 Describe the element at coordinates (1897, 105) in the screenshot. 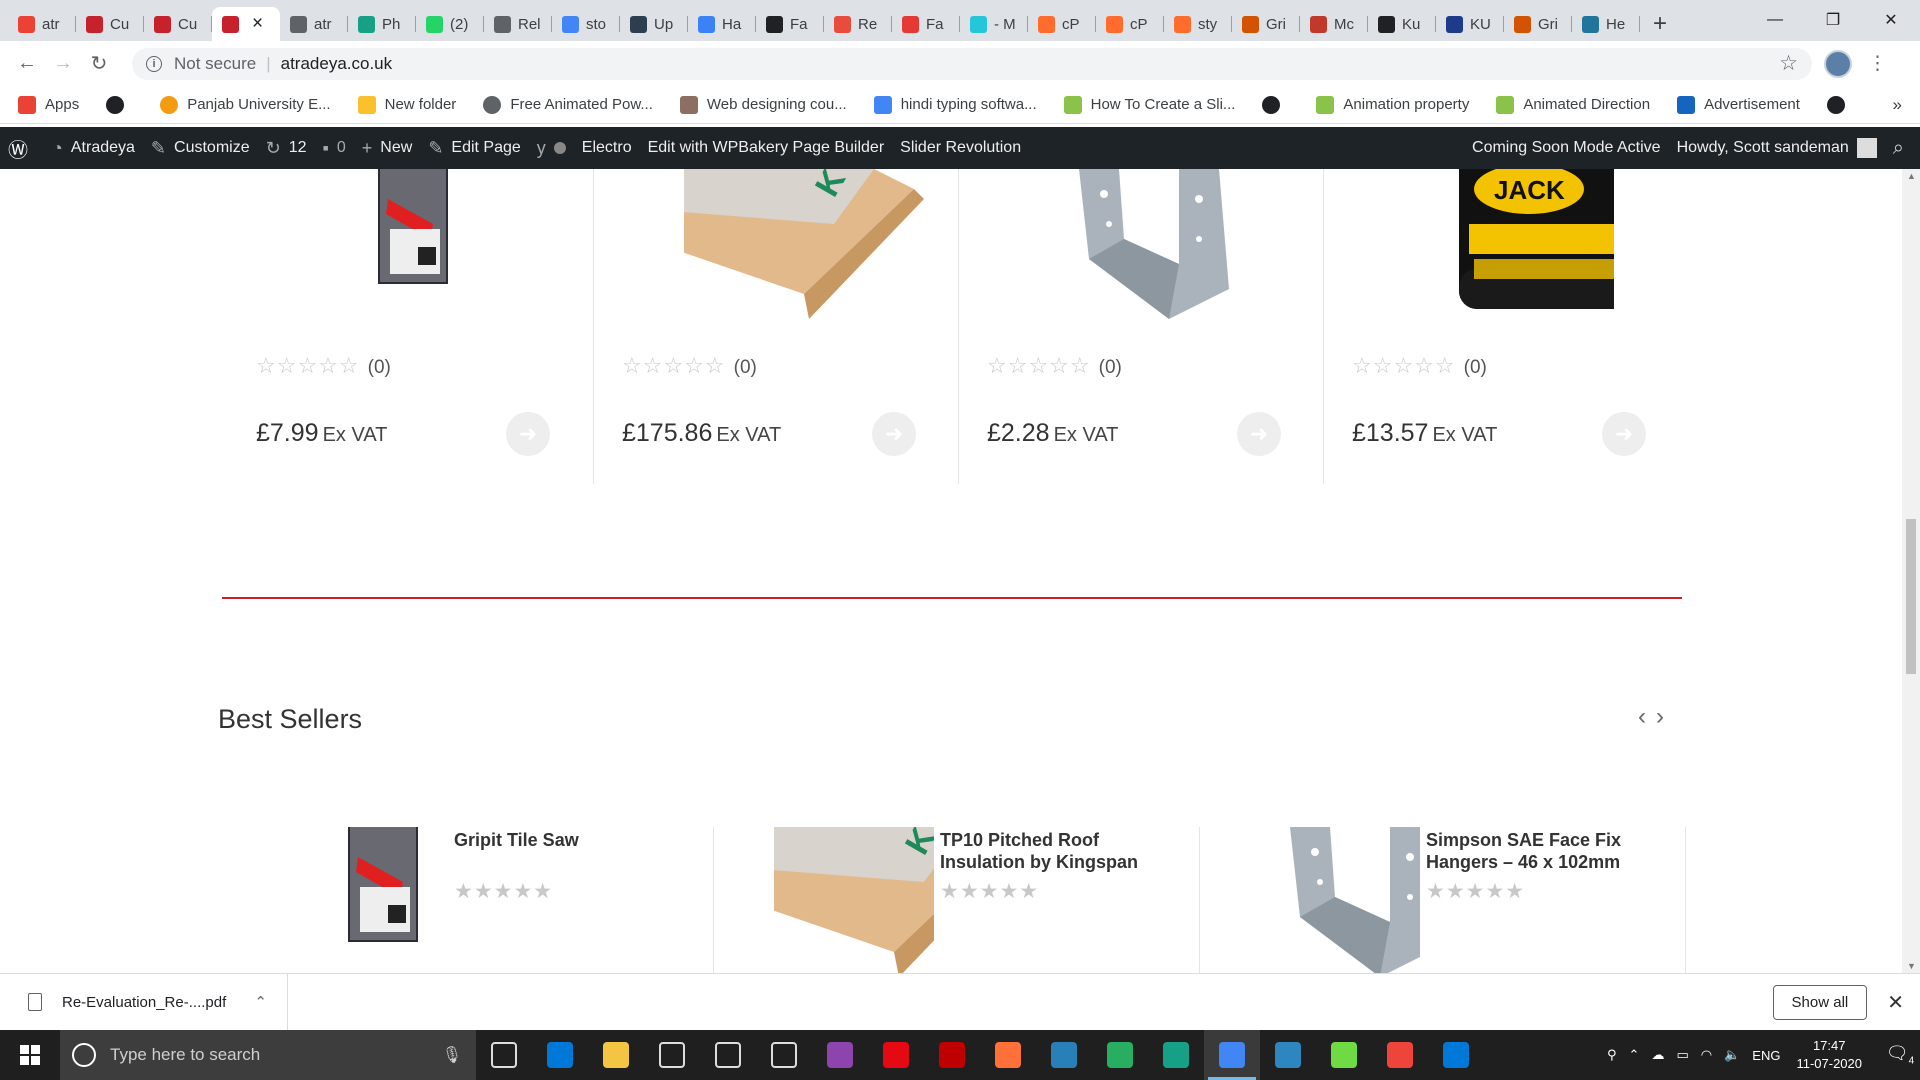

I see `more-bookmarks-icon: »` at that location.